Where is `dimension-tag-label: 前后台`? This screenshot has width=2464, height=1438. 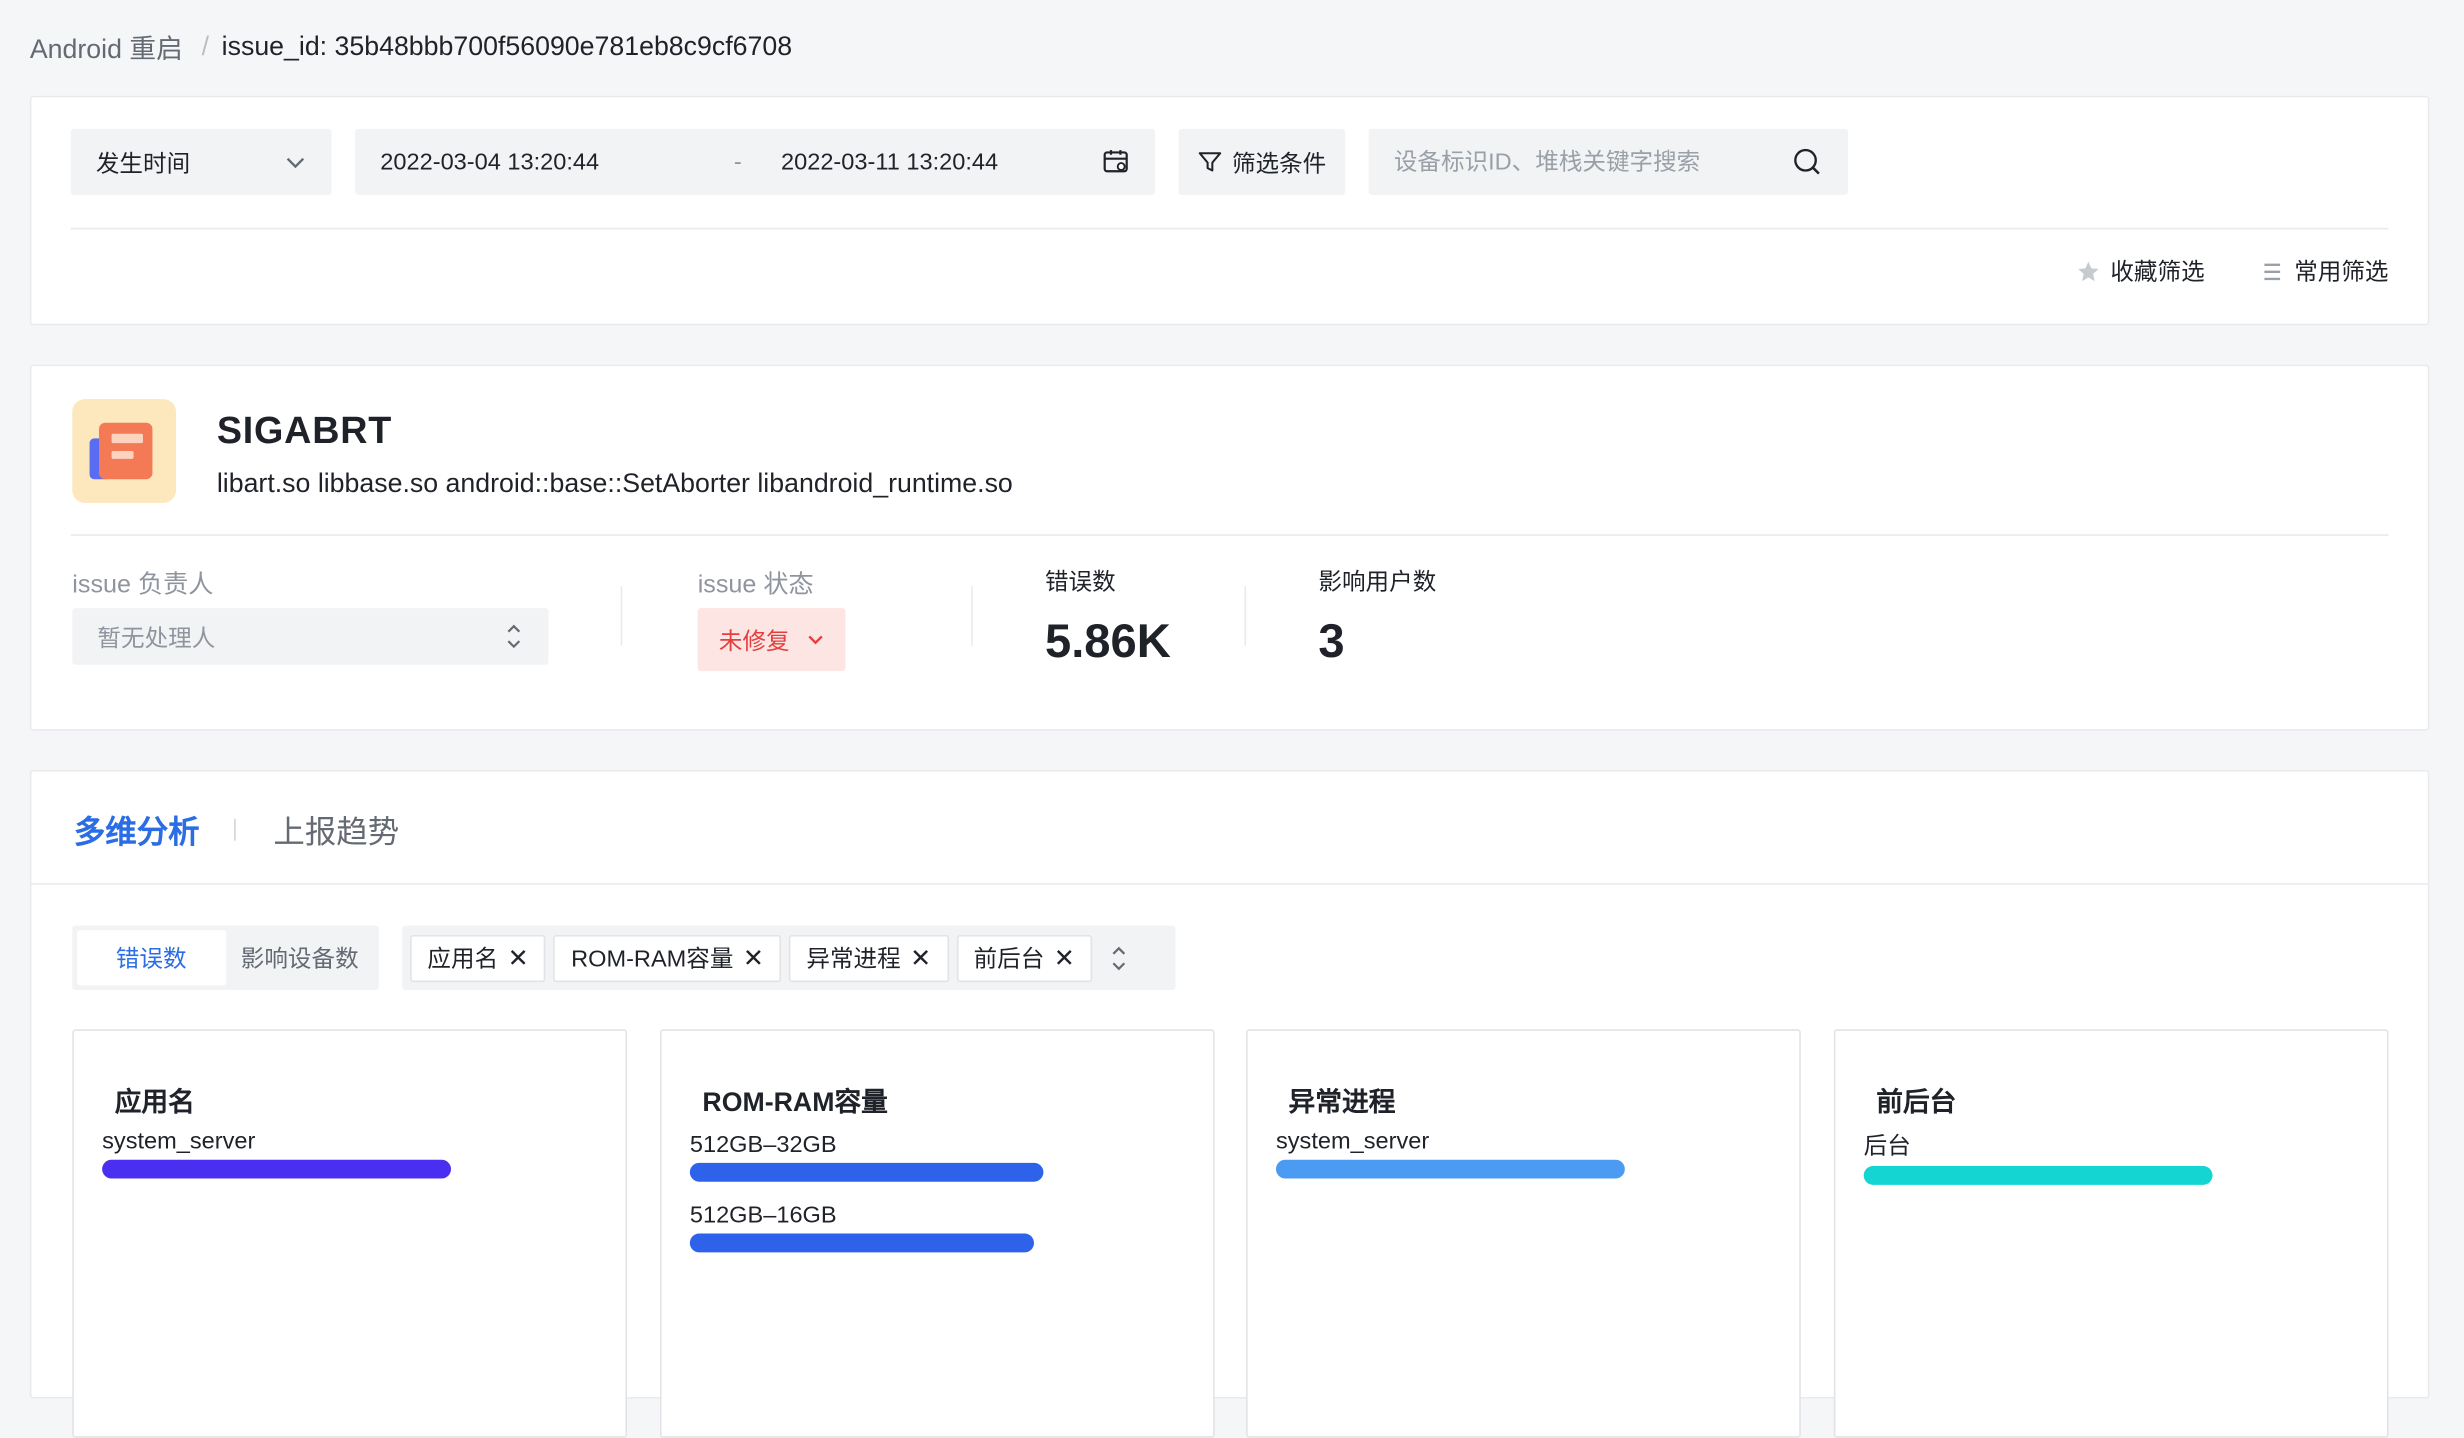
dimension-tag-label: 前后台 is located at coordinates (1009, 959).